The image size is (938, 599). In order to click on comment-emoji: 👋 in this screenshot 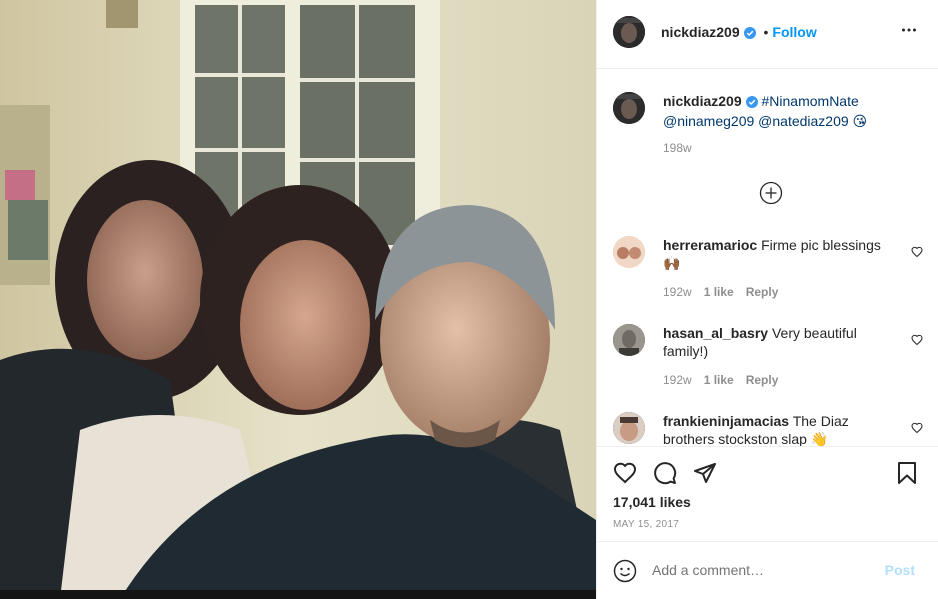, I will do `click(819, 438)`.